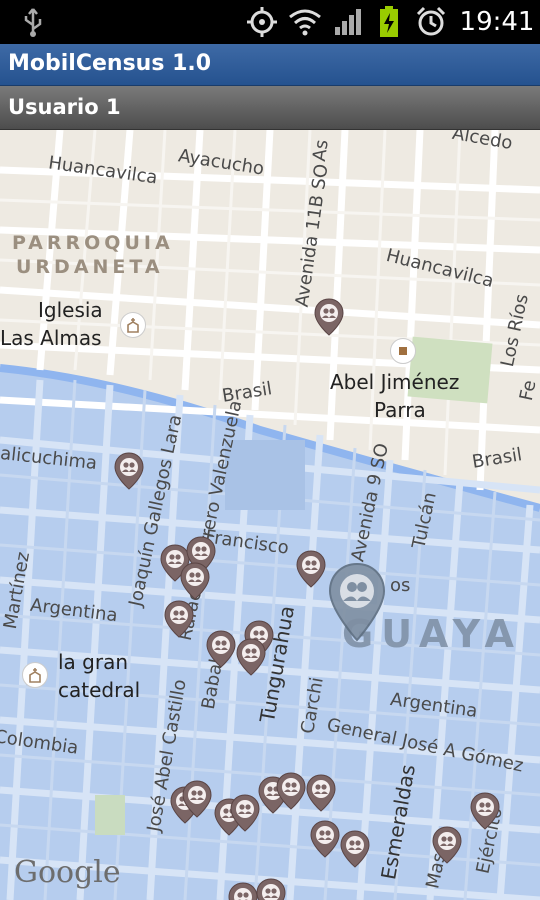 This screenshot has height=900, width=540. I want to click on clock: 19:41, so click(497, 22).